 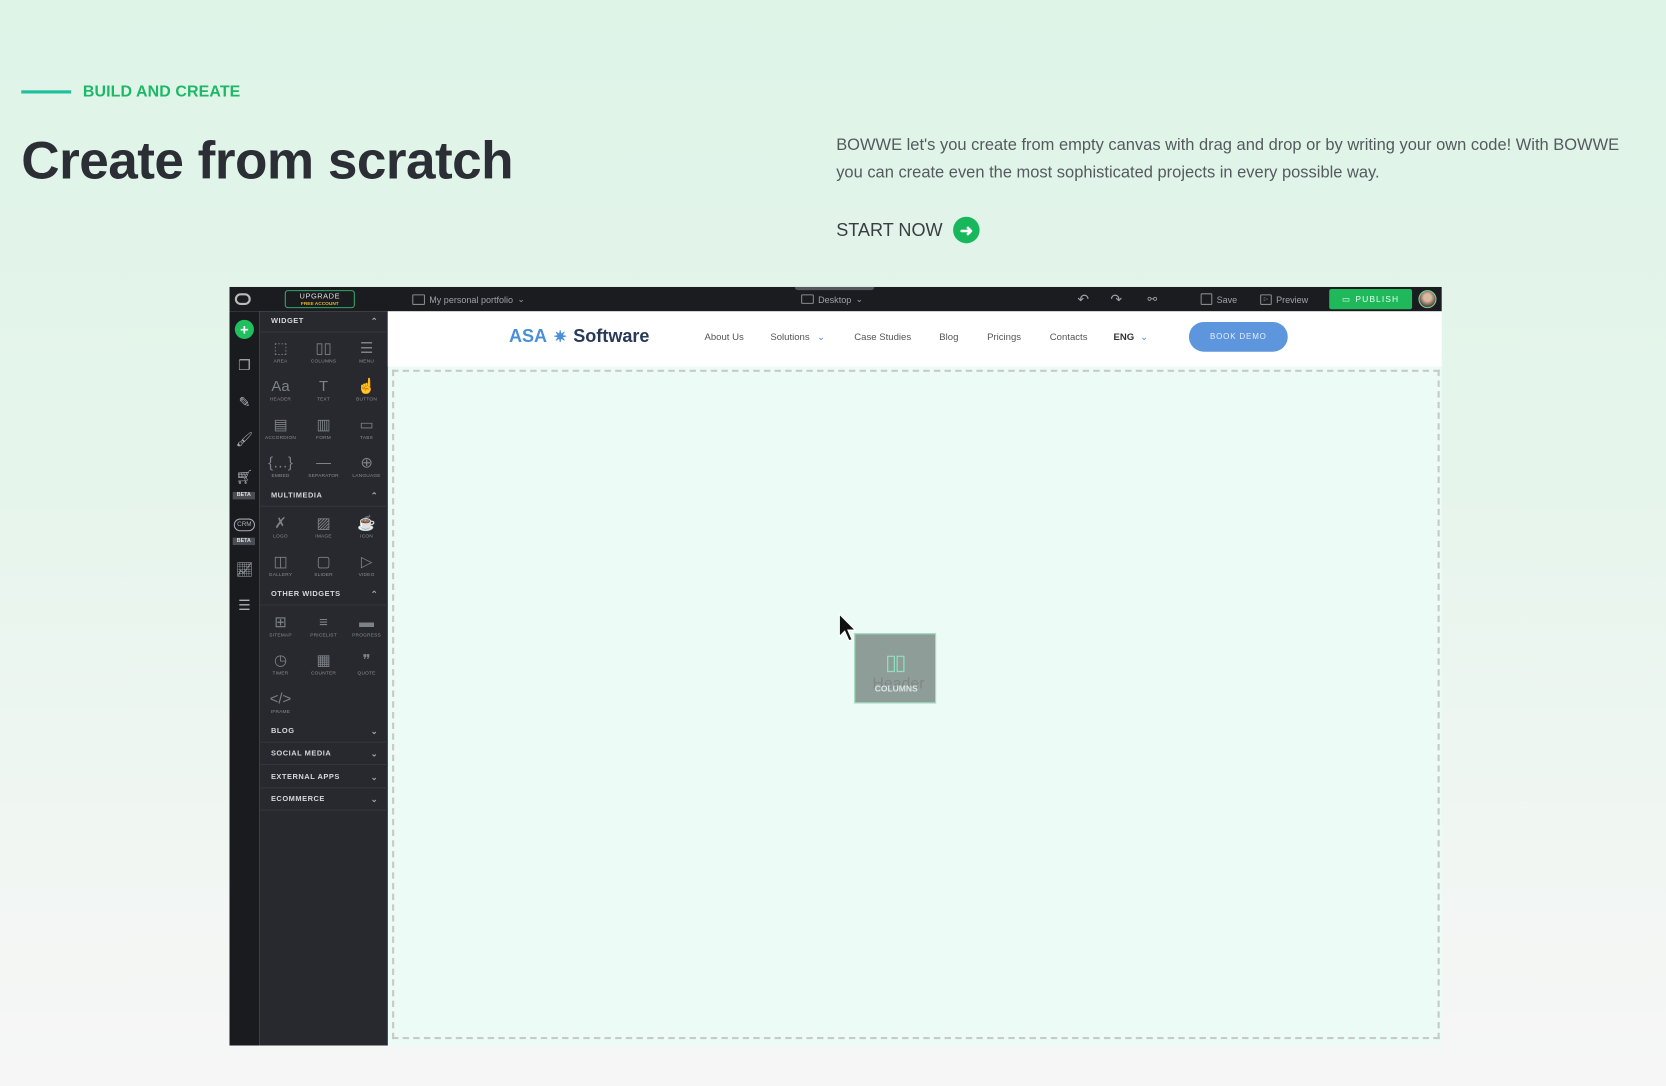 What do you see at coordinates (296, 495) in the screenshot?
I see `section-title: MULTIMEDIA` at bounding box center [296, 495].